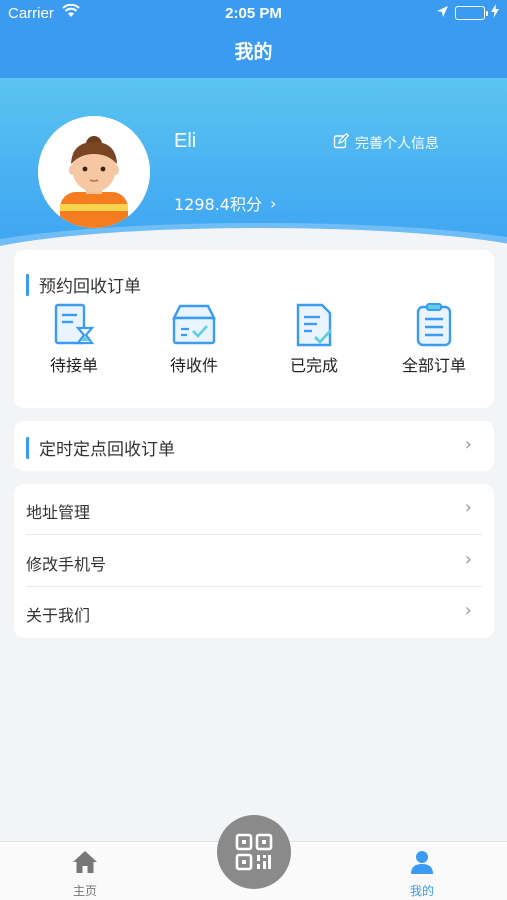 Image resolution: width=507 pixels, height=900 pixels. I want to click on scheduled-section-header: 定时定点回收订单, so click(100, 447).